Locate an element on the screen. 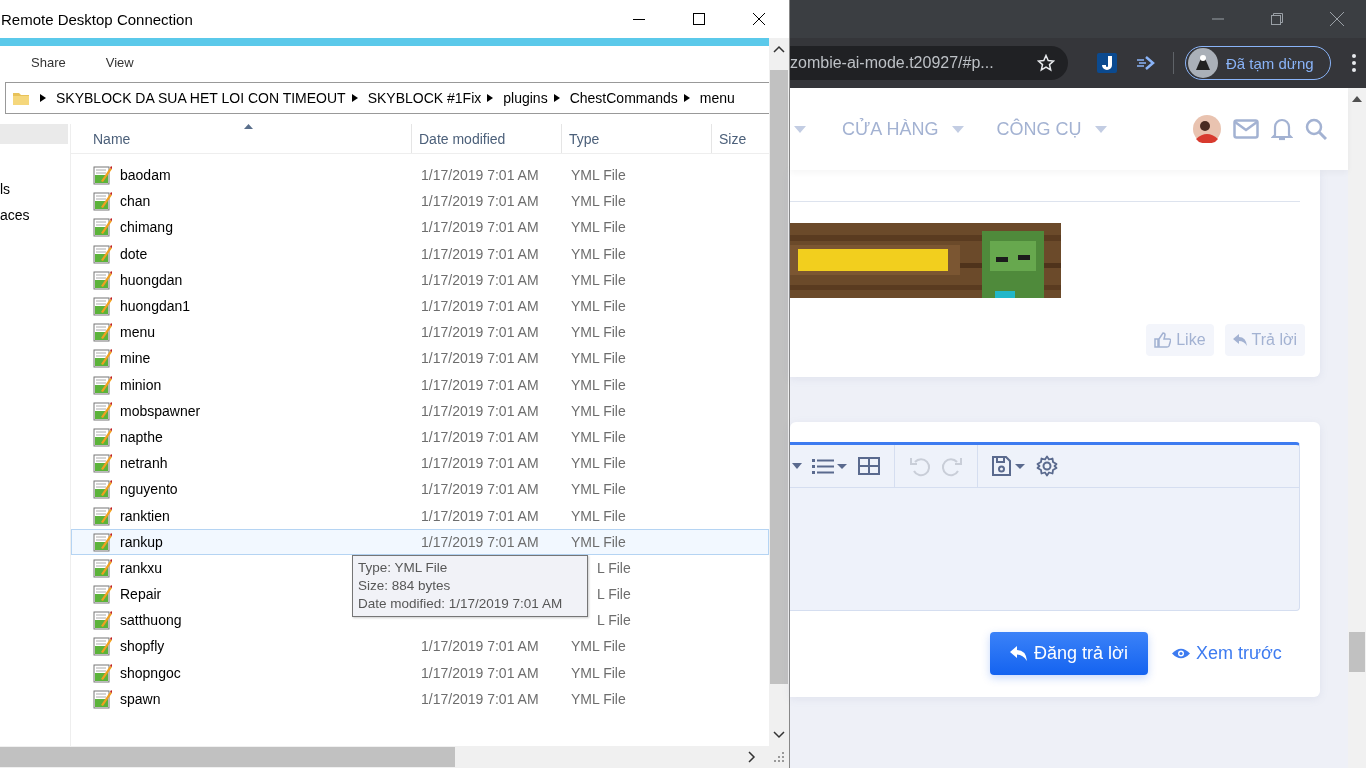 The width and height of the screenshot is (1366, 768). selected-file-row: rankup 1/17/2019 7:01 AM YML File is located at coordinates (420, 541).